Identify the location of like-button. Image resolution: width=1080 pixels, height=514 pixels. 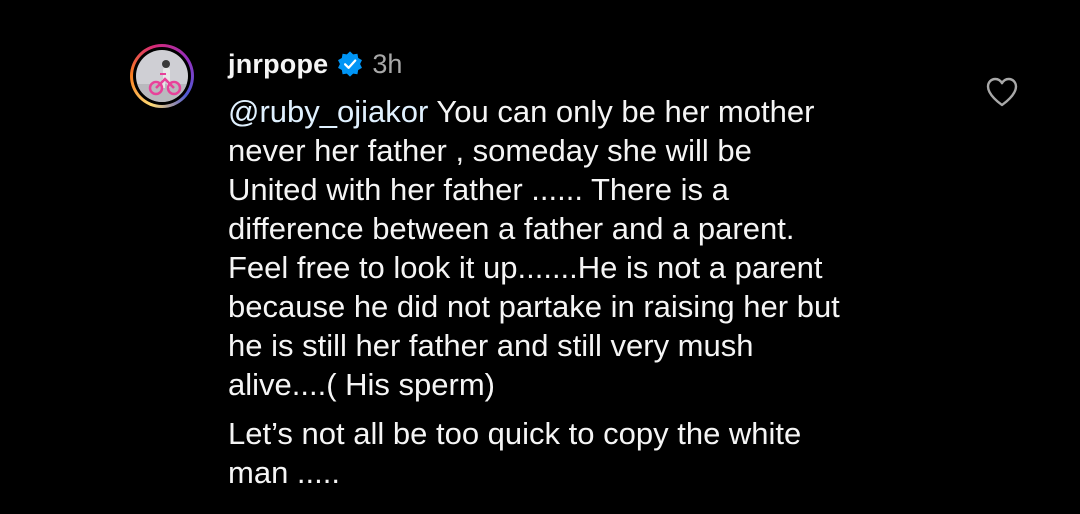
(1002, 92).